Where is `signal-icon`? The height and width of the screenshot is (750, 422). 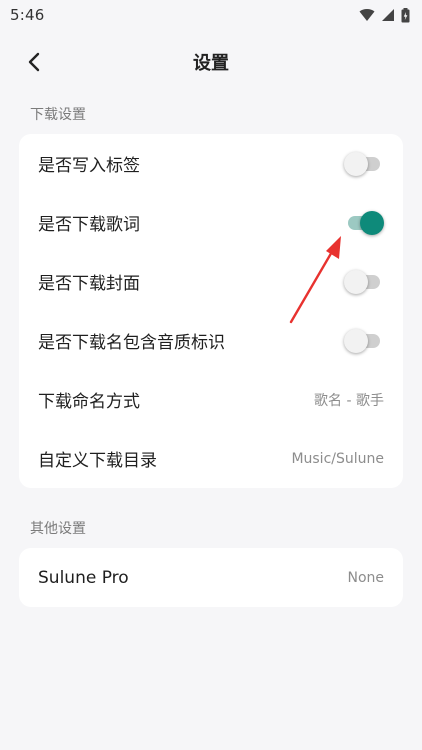 signal-icon is located at coordinates (388, 15).